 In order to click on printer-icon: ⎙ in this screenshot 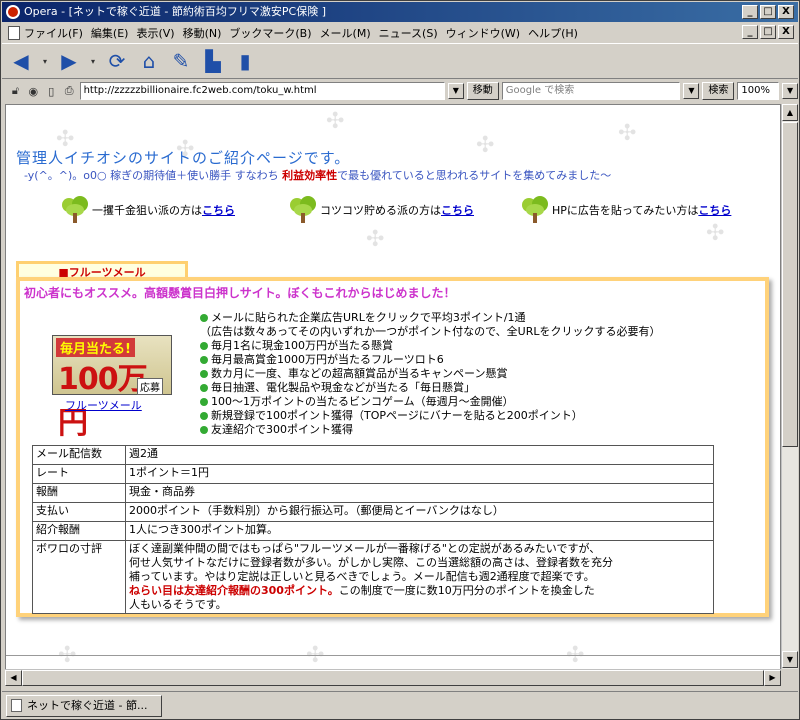, I will do `click(69, 91)`.